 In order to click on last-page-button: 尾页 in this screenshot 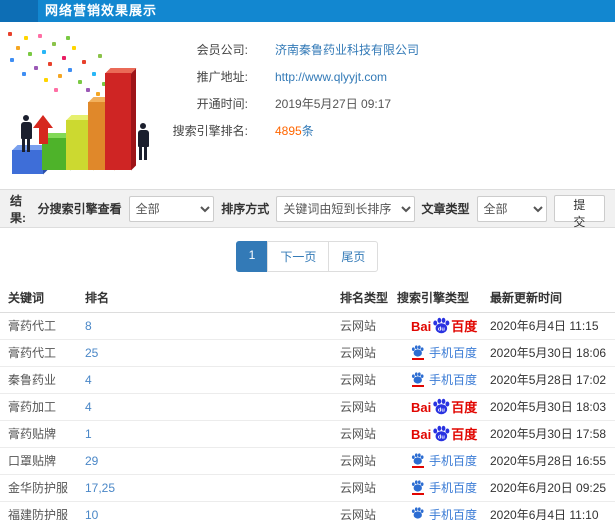, I will do `click(353, 256)`.